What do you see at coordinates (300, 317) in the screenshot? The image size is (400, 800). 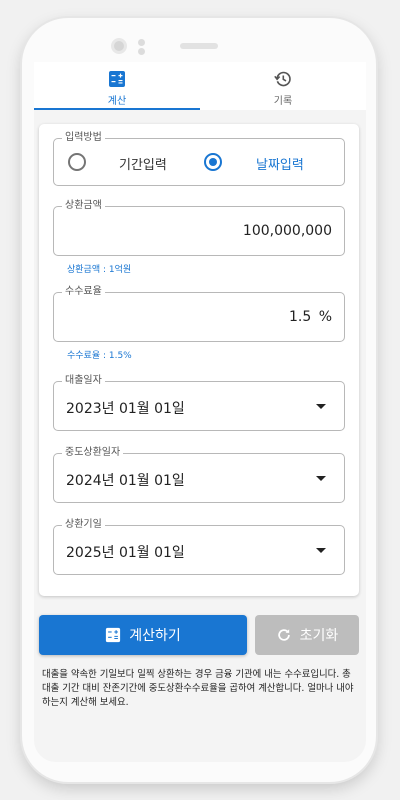 I see `fee-rate-number: 1.5` at bounding box center [300, 317].